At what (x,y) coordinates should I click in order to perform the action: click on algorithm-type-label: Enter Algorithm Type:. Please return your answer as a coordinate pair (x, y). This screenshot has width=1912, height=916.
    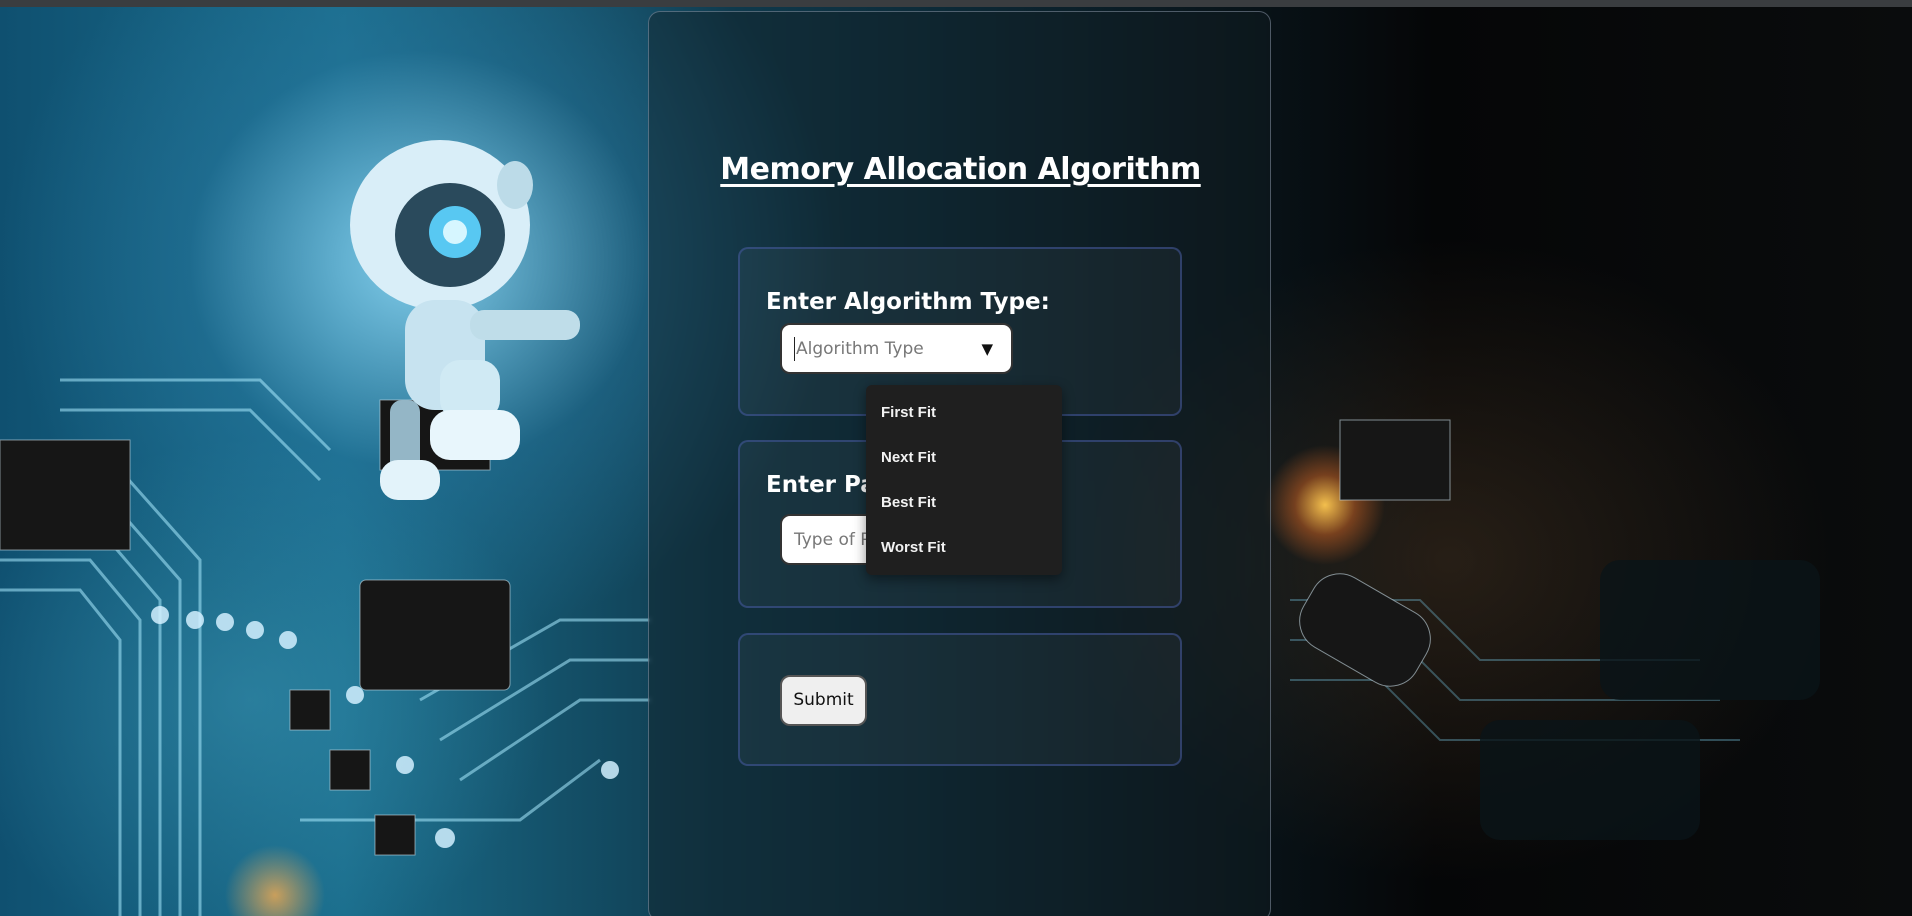
    Looking at the image, I should click on (908, 302).